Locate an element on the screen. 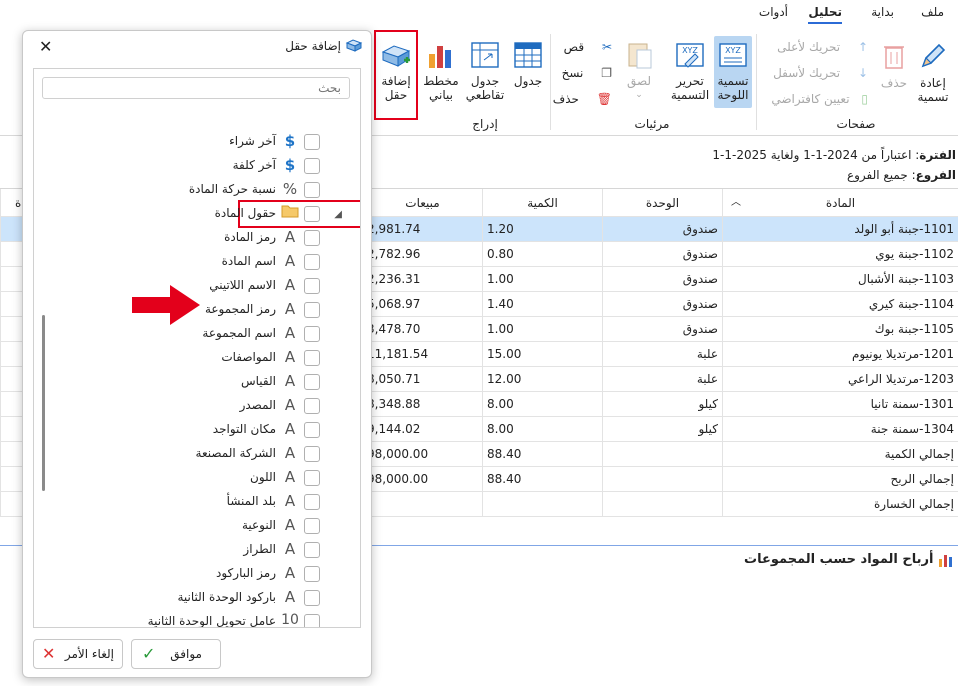  chart-label-2: بياني is located at coordinates (441, 95).